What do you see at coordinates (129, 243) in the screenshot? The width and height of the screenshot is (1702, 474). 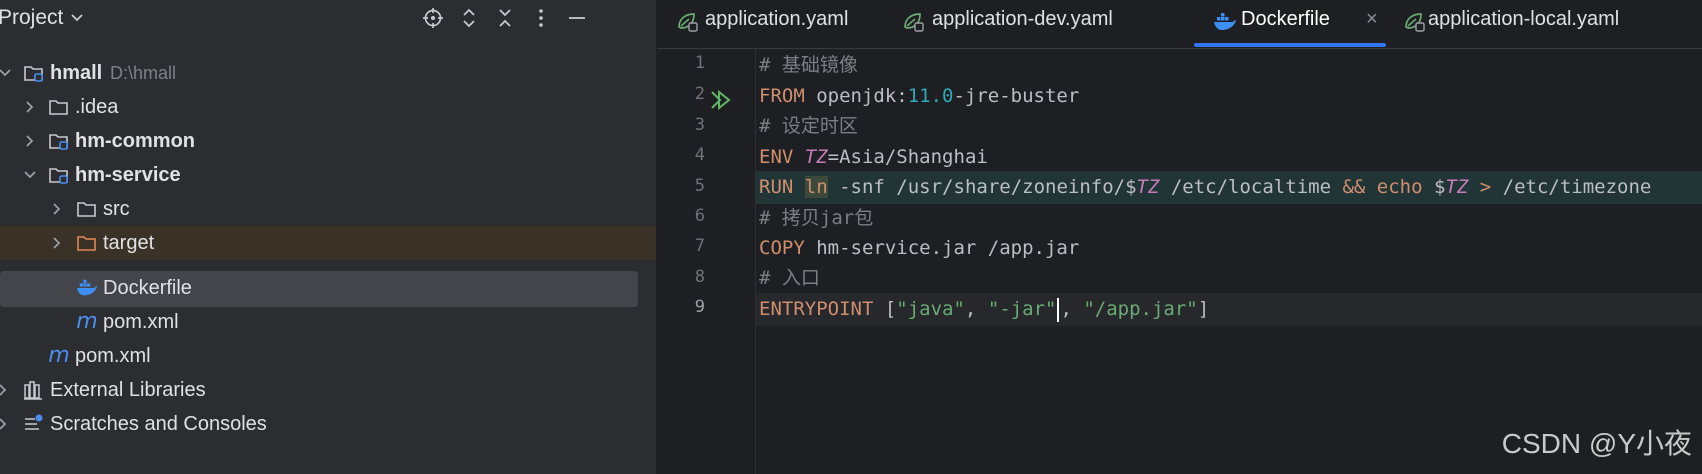 I see `tree-item-label: target` at bounding box center [129, 243].